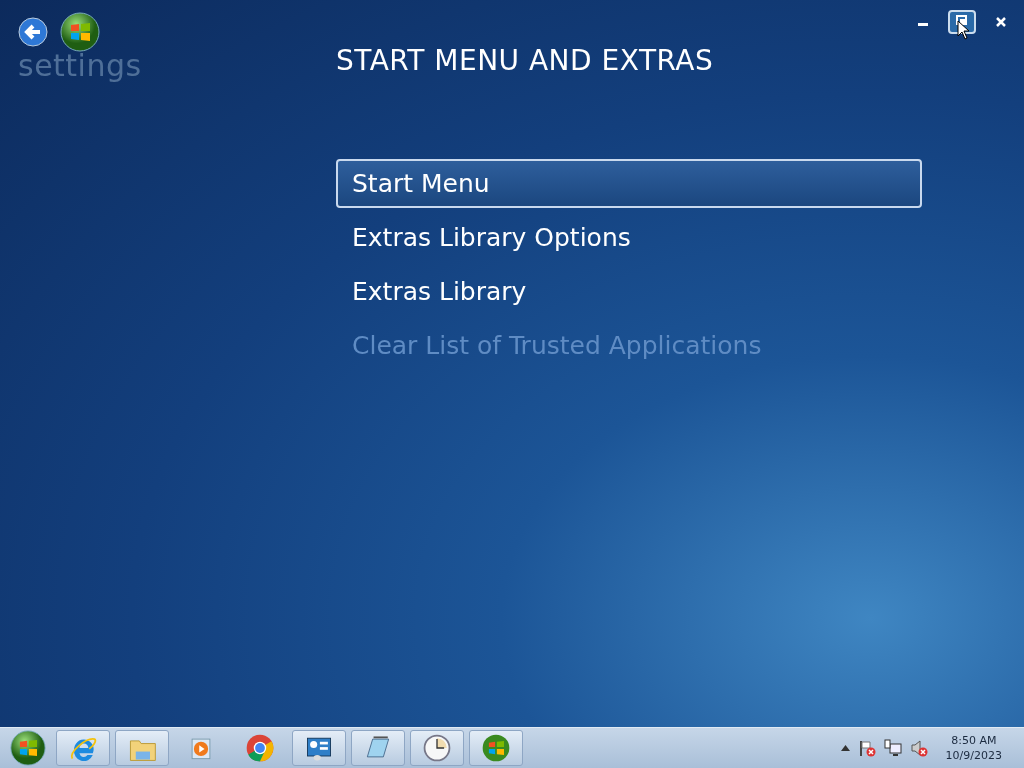 This screenshot has height=768, width=1024. What do you see at coordinates (973, 755) in the screenshot?
I see `clock-date: 10/9/2023` at bounding box center [973, 755].